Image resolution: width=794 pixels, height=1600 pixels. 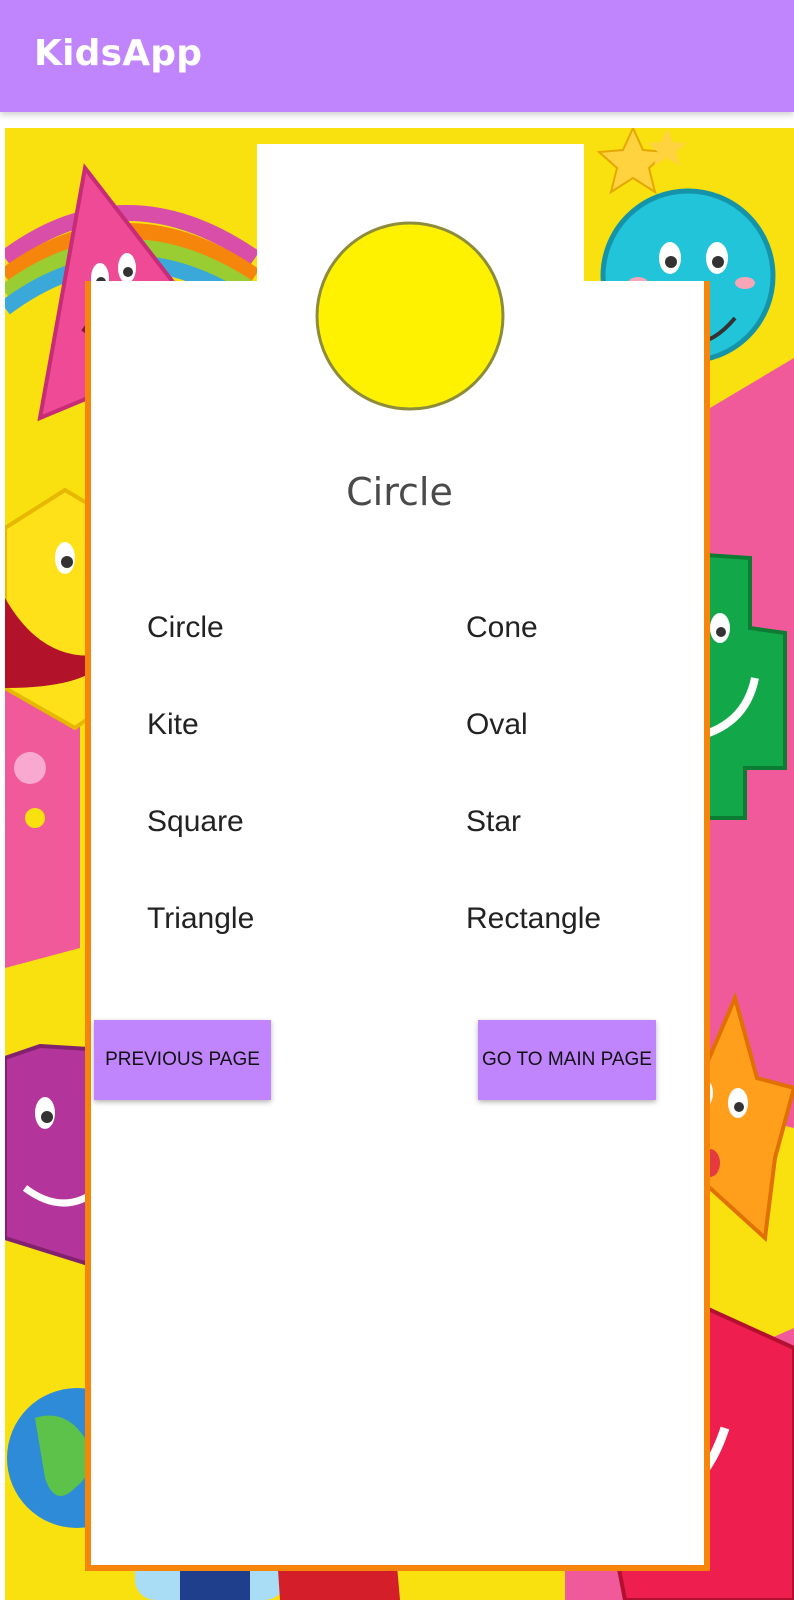 What do you see at coordinates (641, 161) in the screenshot?
I see `star-decoration-icon` at bounding box center [641, 161].